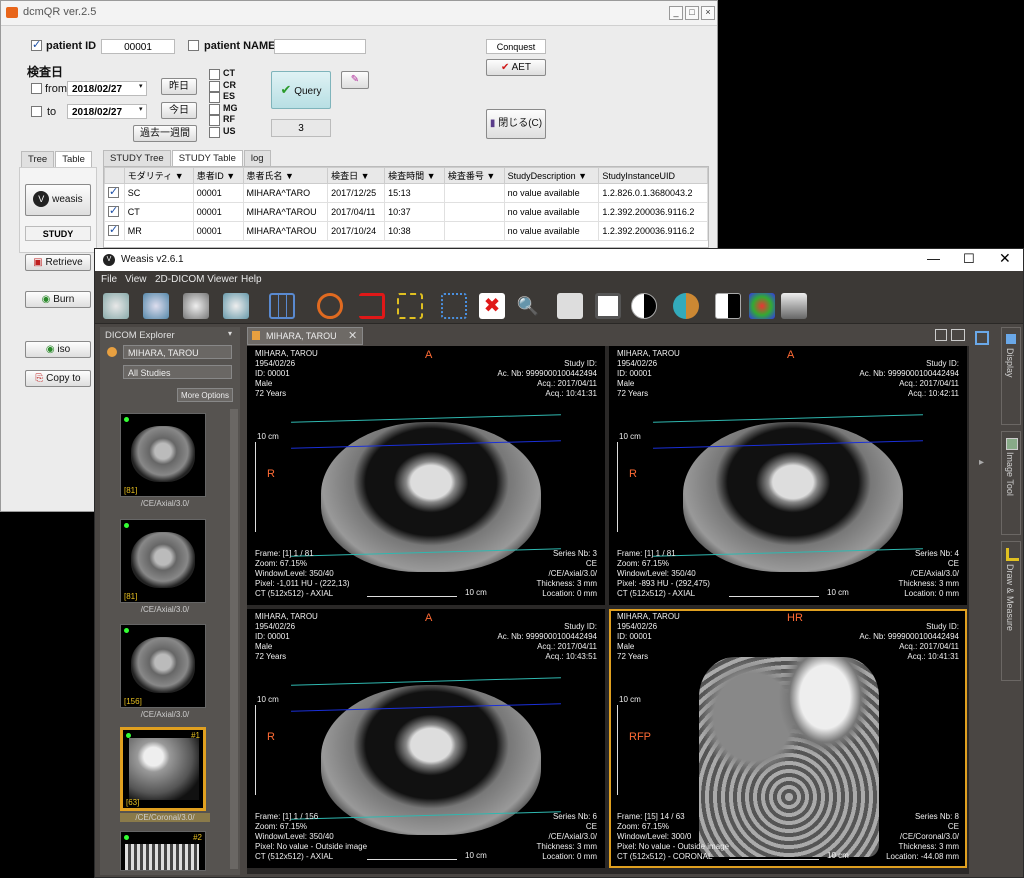  What do you see at coordinates (676, 13) in the screenshot?
I see `minimize-icon: _` at bounding box center [676, 13].